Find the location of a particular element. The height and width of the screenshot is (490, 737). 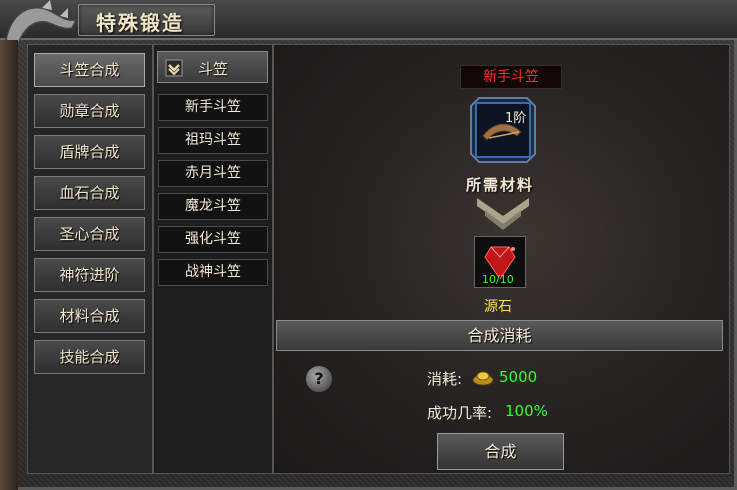

material-name: 源石 is located at coordinates (498, 307).